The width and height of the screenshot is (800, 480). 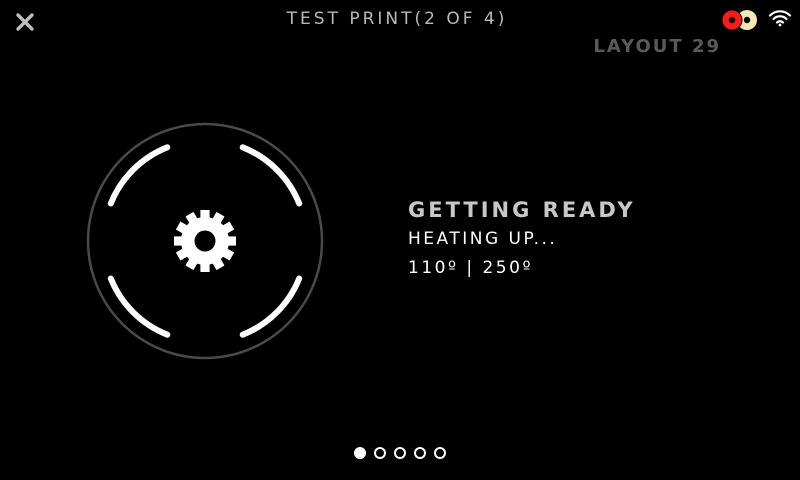 What do you see at coordinates (360, 453) in the screenshot?
I see `page-dot-active` at bounding box center [360, 453].